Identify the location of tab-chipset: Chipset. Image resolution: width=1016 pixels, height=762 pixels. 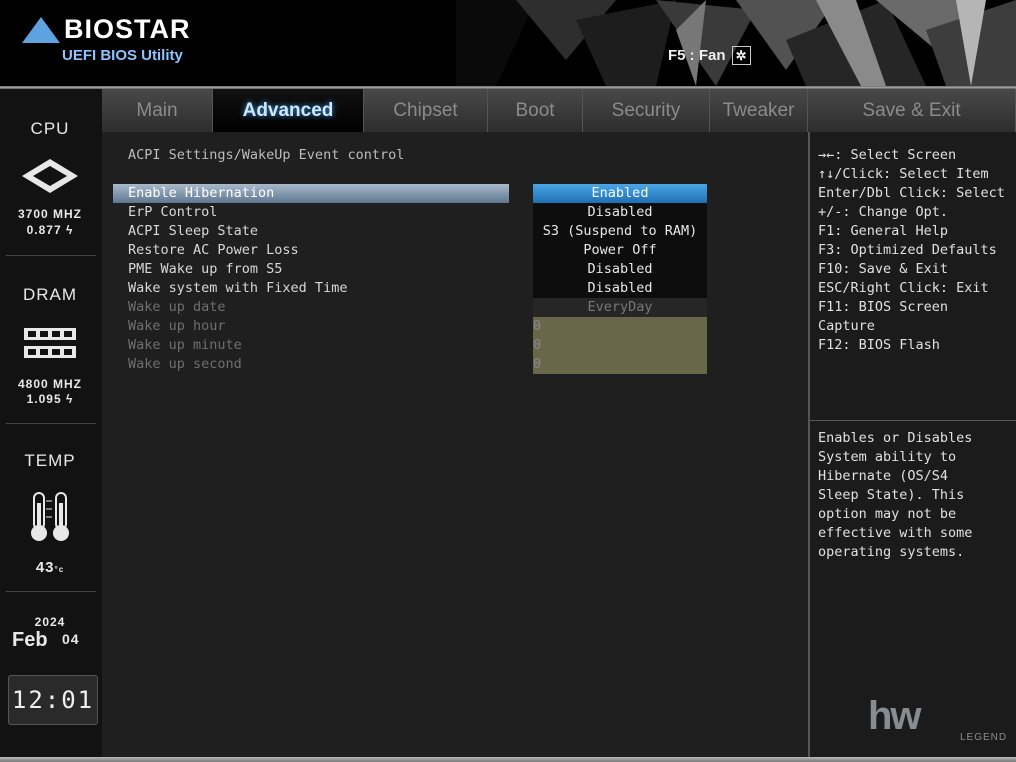
(426, 110).